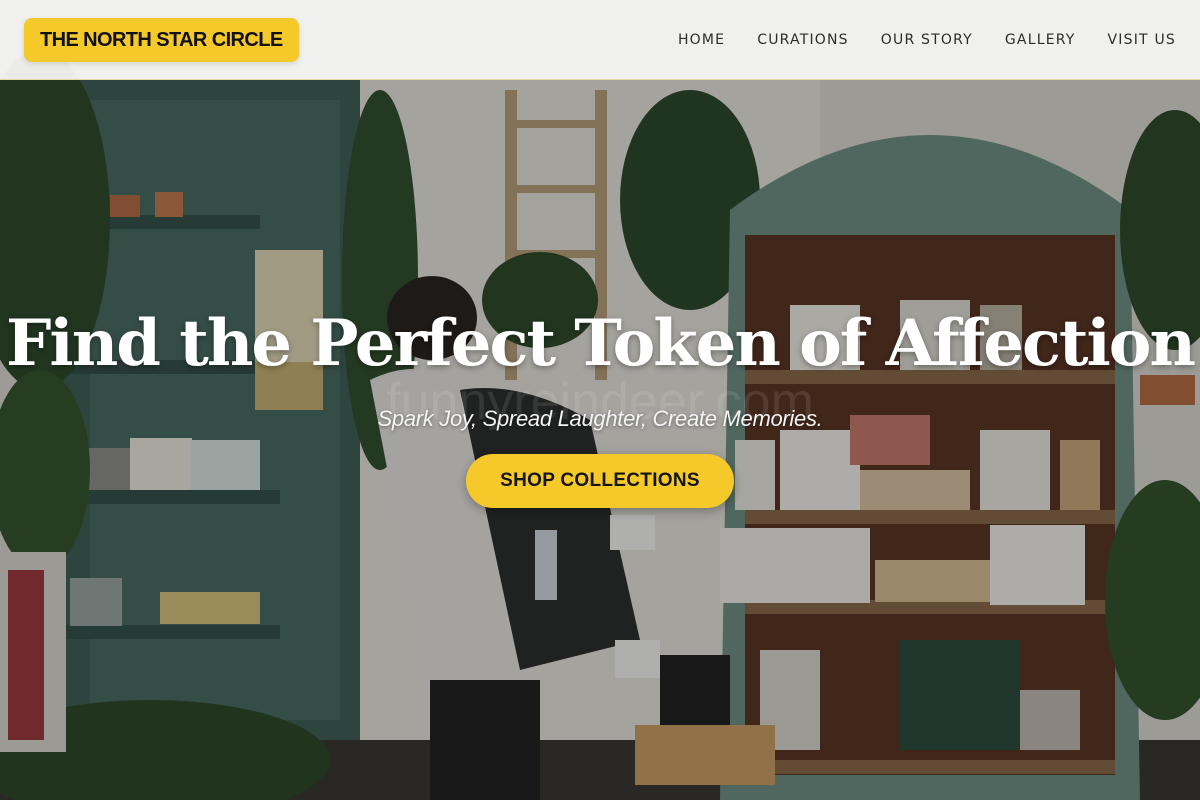 The image size is (1200, 800). What do you see at coordinates (803, 40) in the screenshot?
I see `nav-curations: CURATIONS` at bounding box center [803, 40].